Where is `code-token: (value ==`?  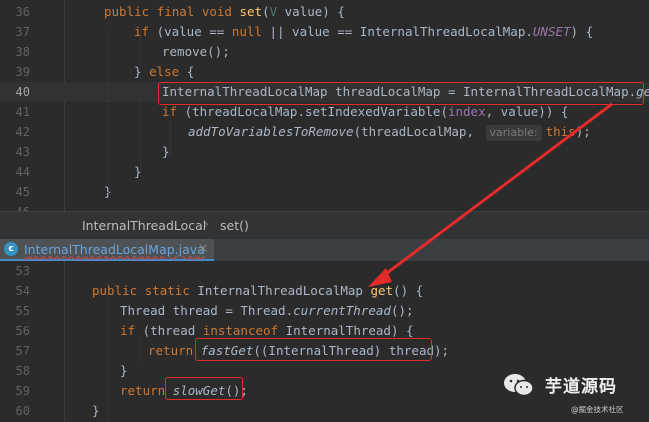
code-token: (value == is located at coordinates (194, 31).